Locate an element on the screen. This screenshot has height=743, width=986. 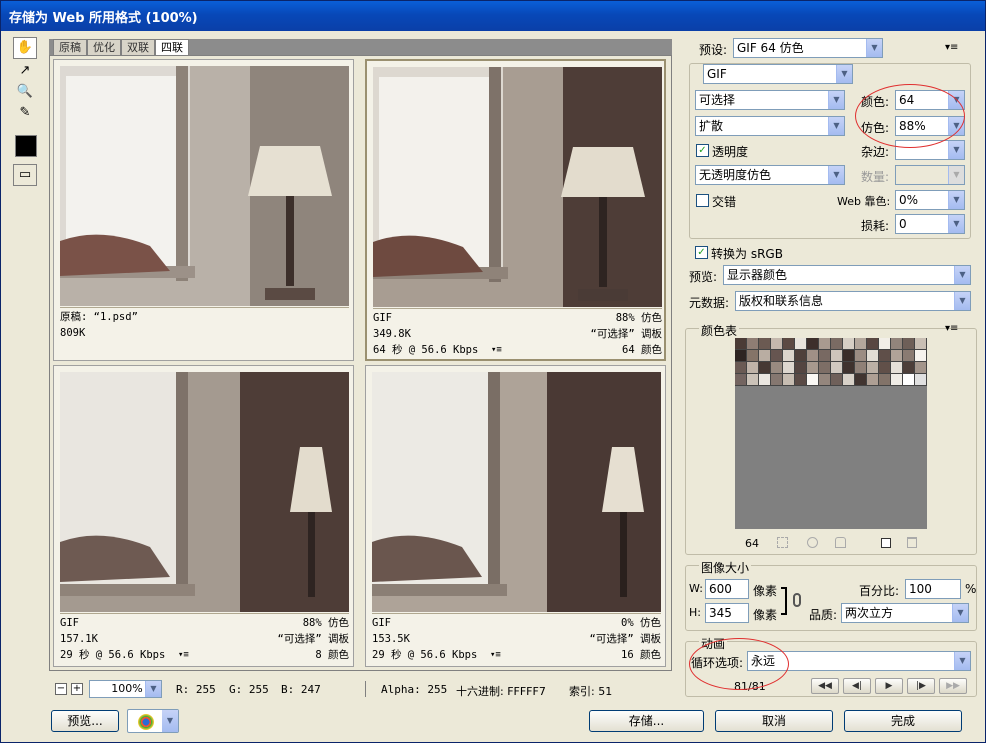
format-select: GIF ▼ is located at coordinates (778, 74).